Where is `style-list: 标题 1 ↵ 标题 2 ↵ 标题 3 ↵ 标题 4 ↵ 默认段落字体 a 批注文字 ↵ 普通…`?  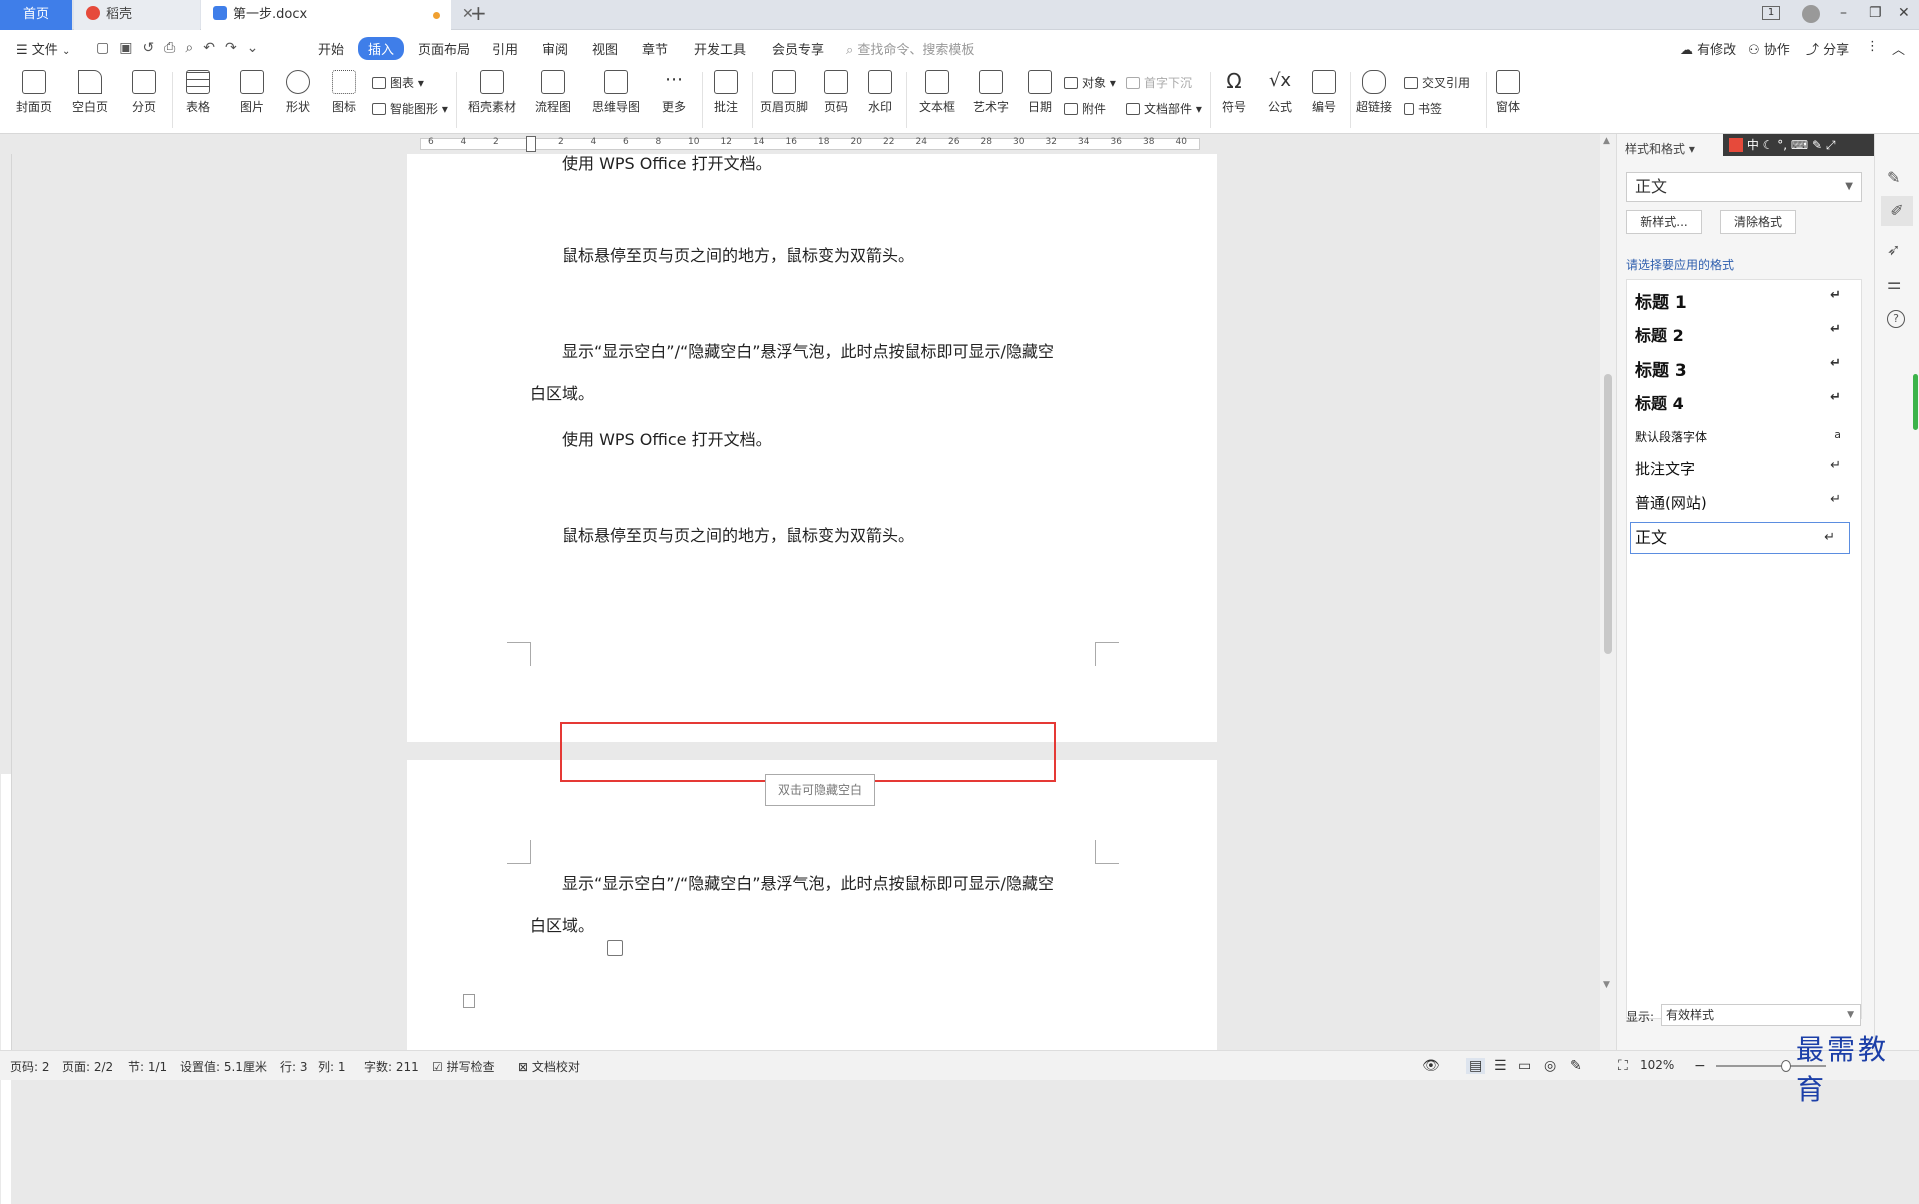 style-list: 标题 1 ↵ 标题 2 ↵ 标题 3 ↵ 标题 4 ↵ 默认段落字体 a 批注文字 ↵ 普通… is located at coordinates (1744, 649).